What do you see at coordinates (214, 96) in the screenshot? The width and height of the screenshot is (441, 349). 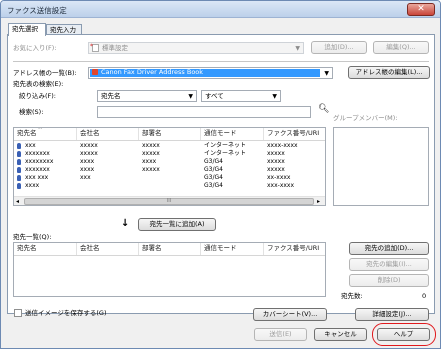 I see `filter-mode-value: すべて` at bounding box center [214, 96].